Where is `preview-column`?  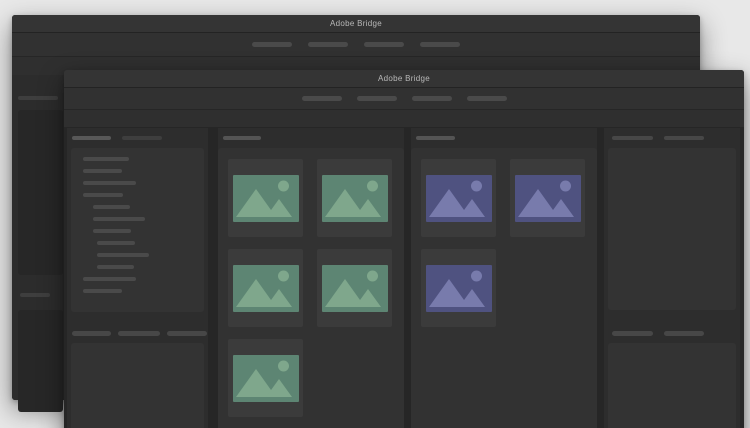
preview-column is located at coordinates (672, 278).